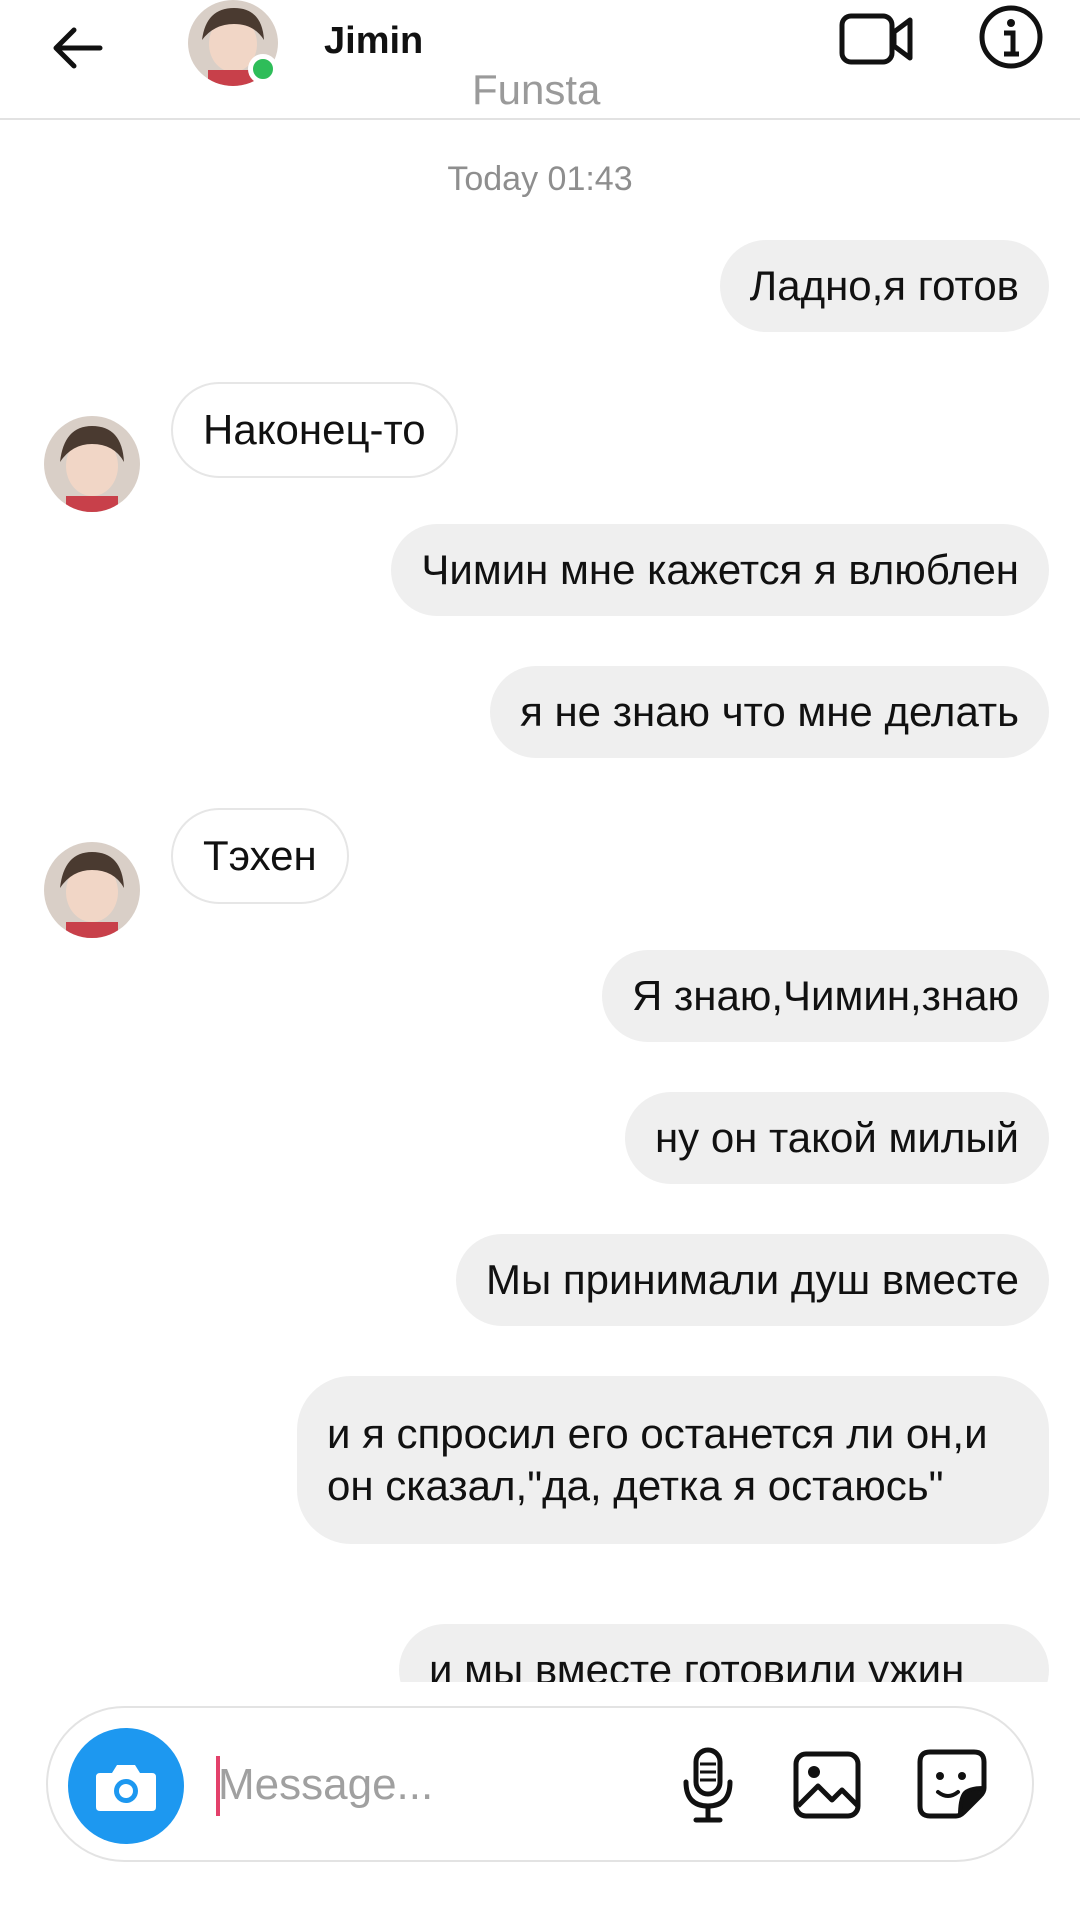  I want to click on info-icon, so click(1011, 37).